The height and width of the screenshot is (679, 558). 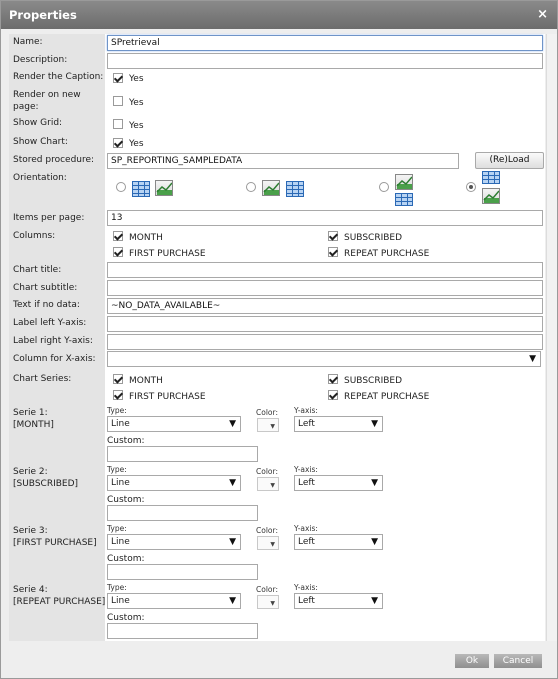 What do you see at coordinates (373, 238) in the screenshot?
I see `columns-option-subscribed: SUBSCRIBED` at bounding box center [373, 238].